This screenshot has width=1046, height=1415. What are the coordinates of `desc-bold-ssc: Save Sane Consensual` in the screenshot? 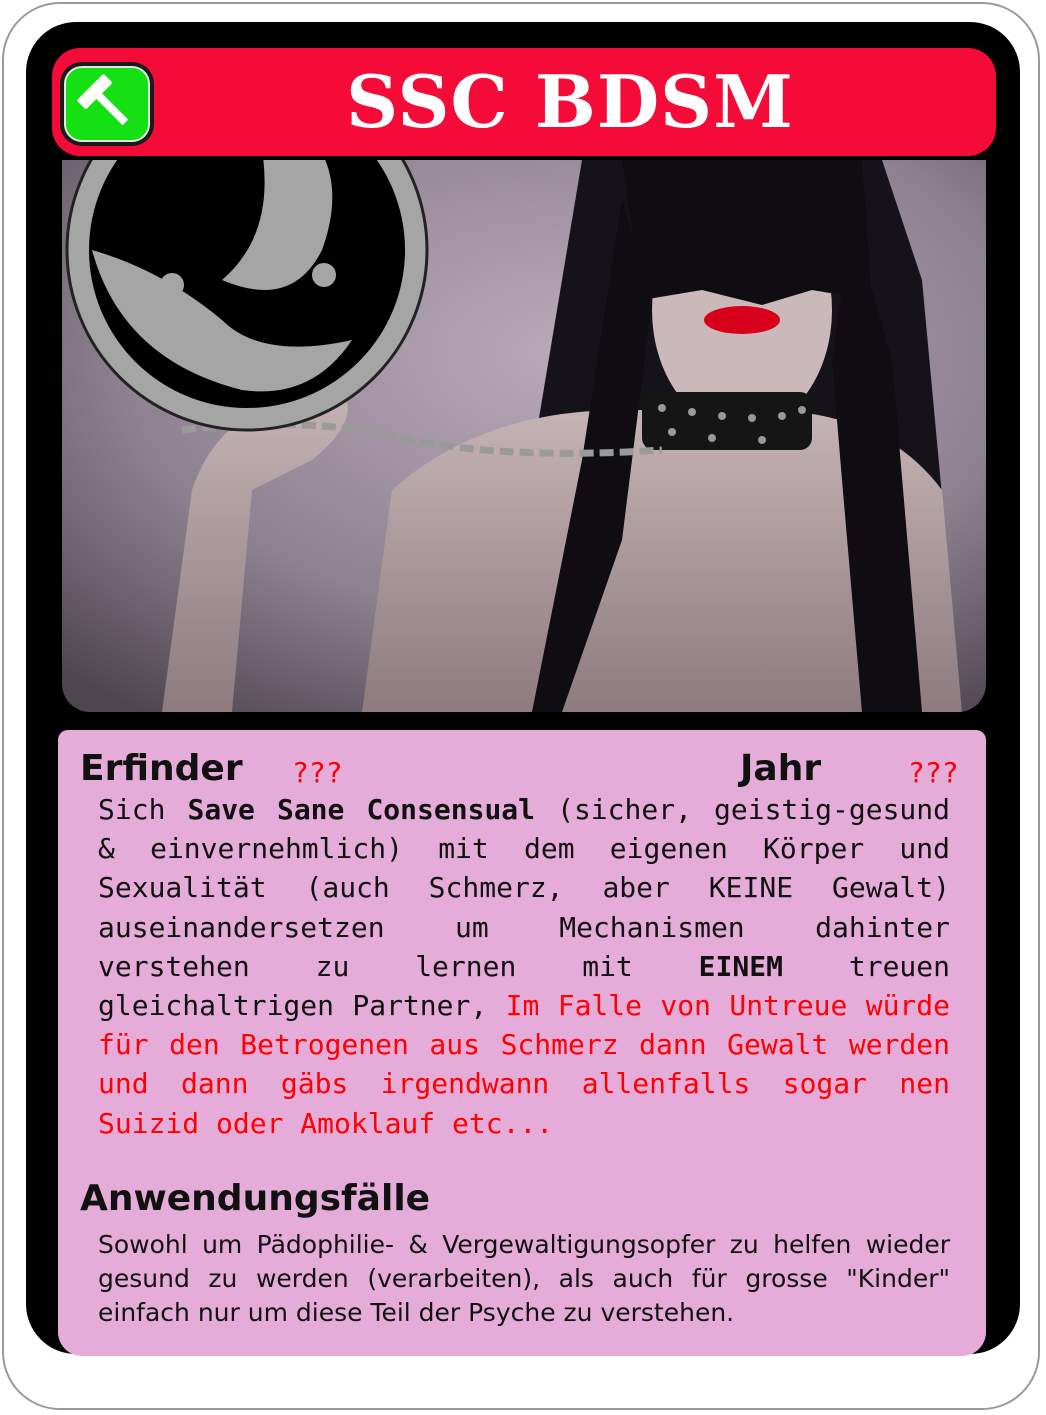 It's located at (361, 809).